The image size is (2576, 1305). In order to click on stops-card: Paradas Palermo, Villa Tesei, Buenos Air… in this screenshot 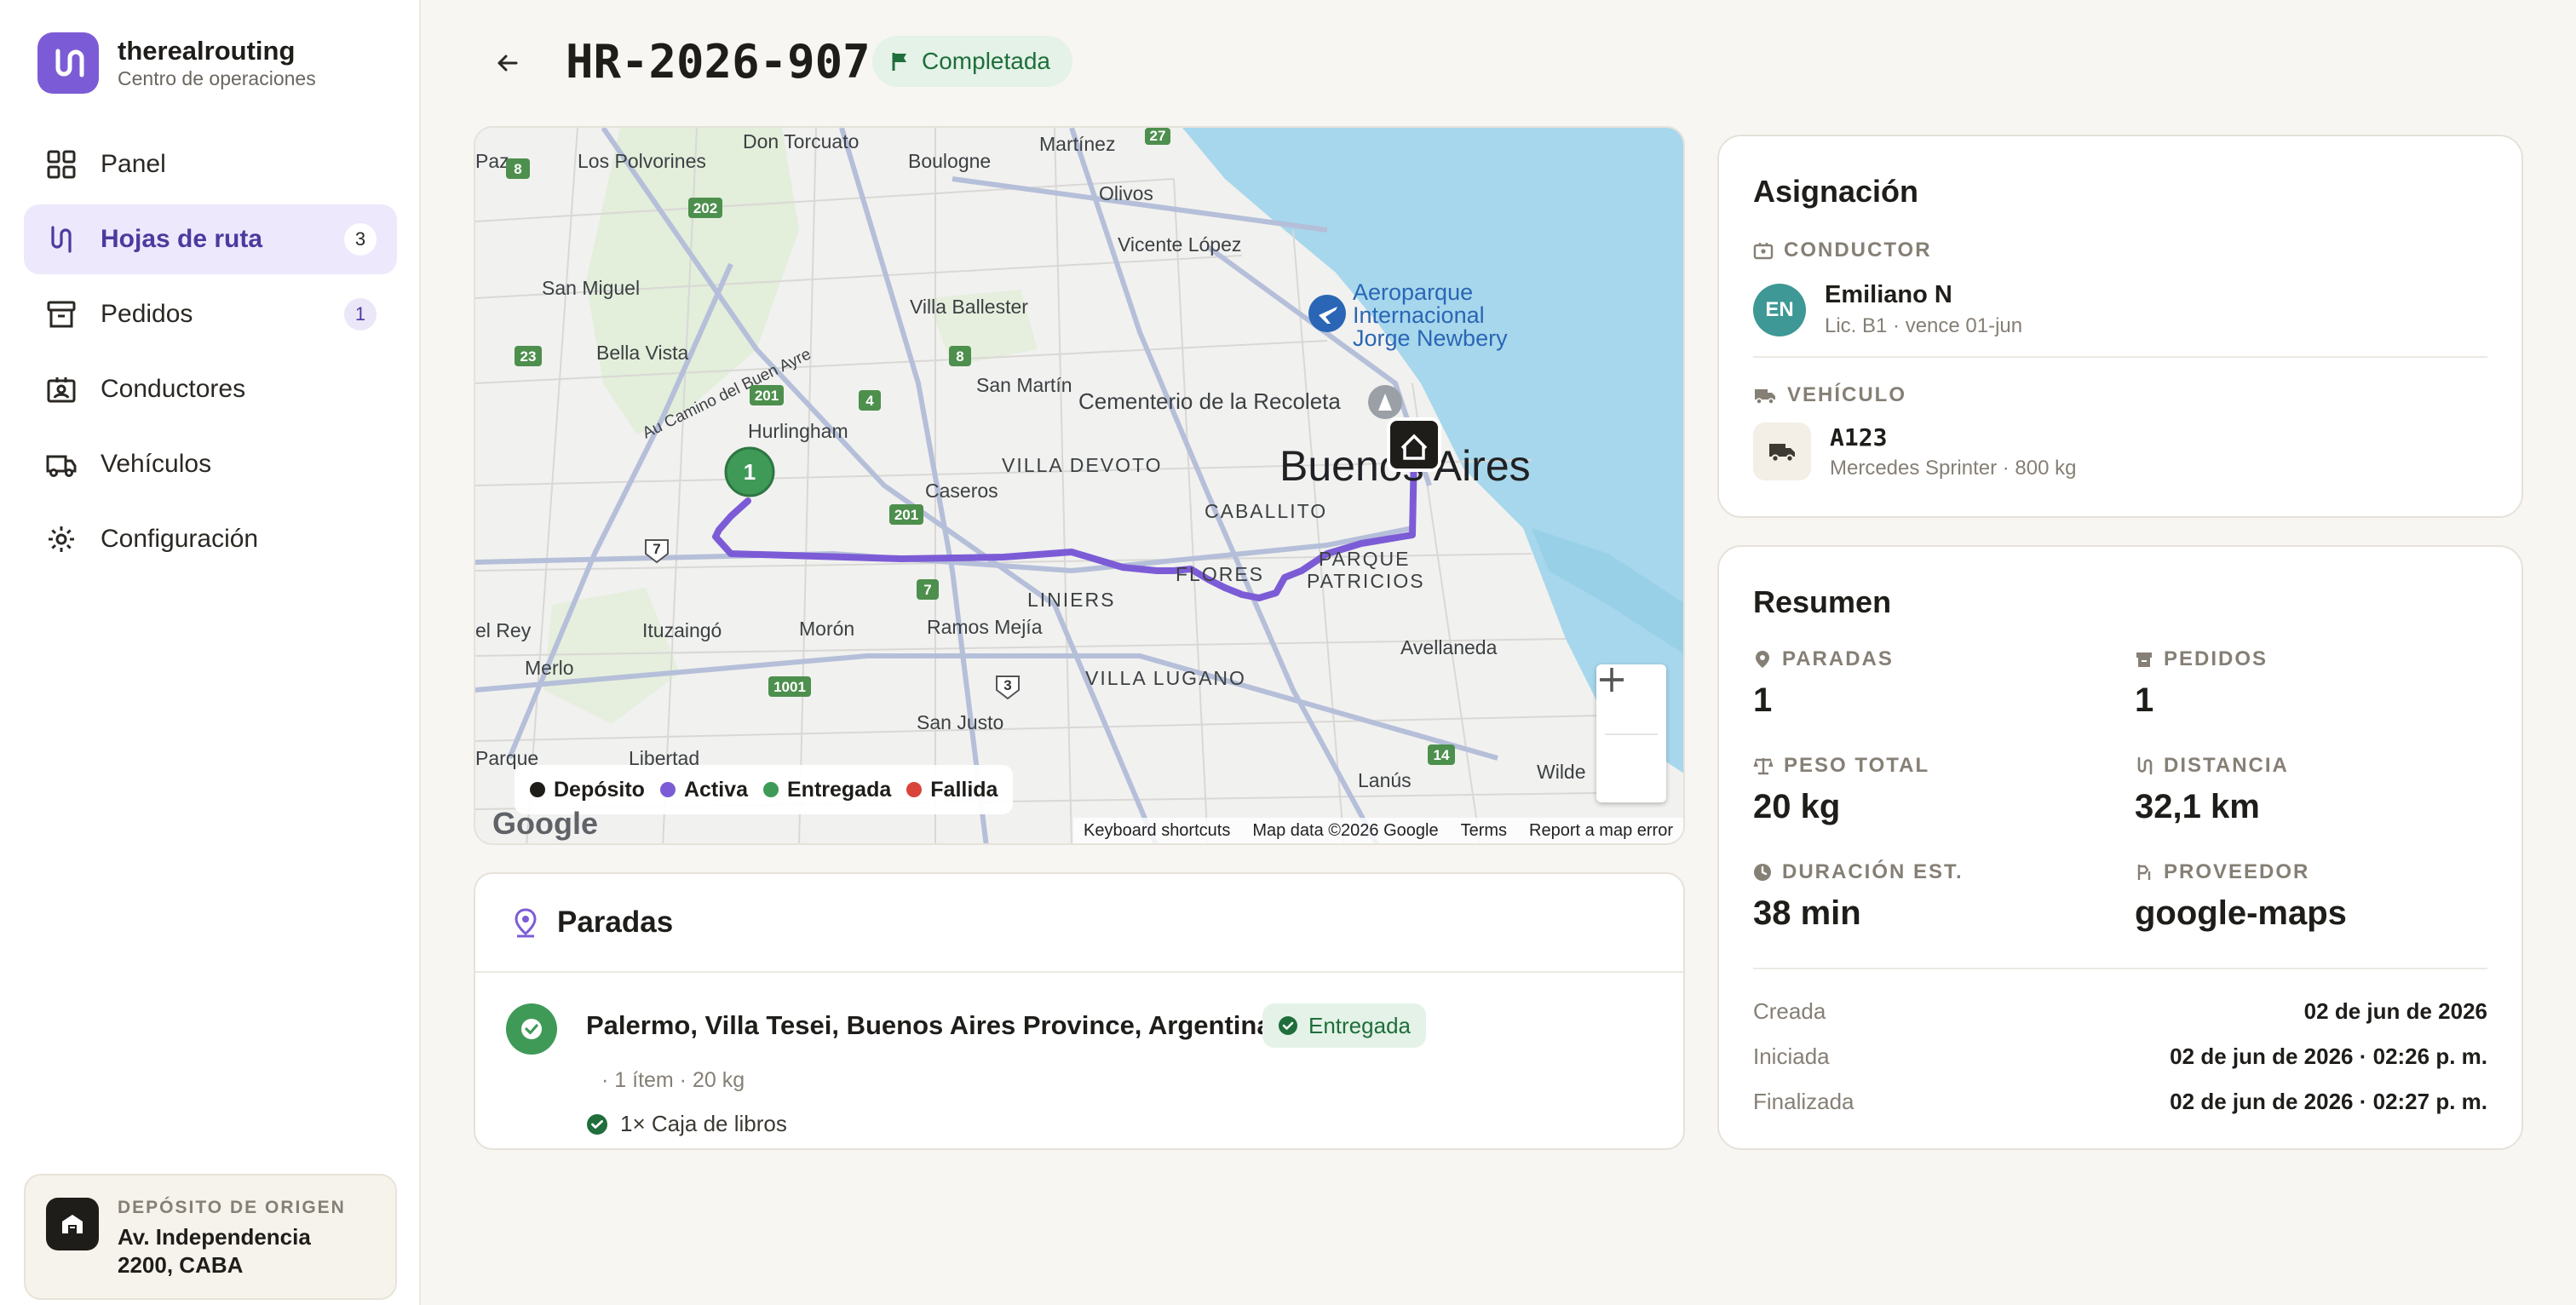, I will do `click(1080, 1011)`.